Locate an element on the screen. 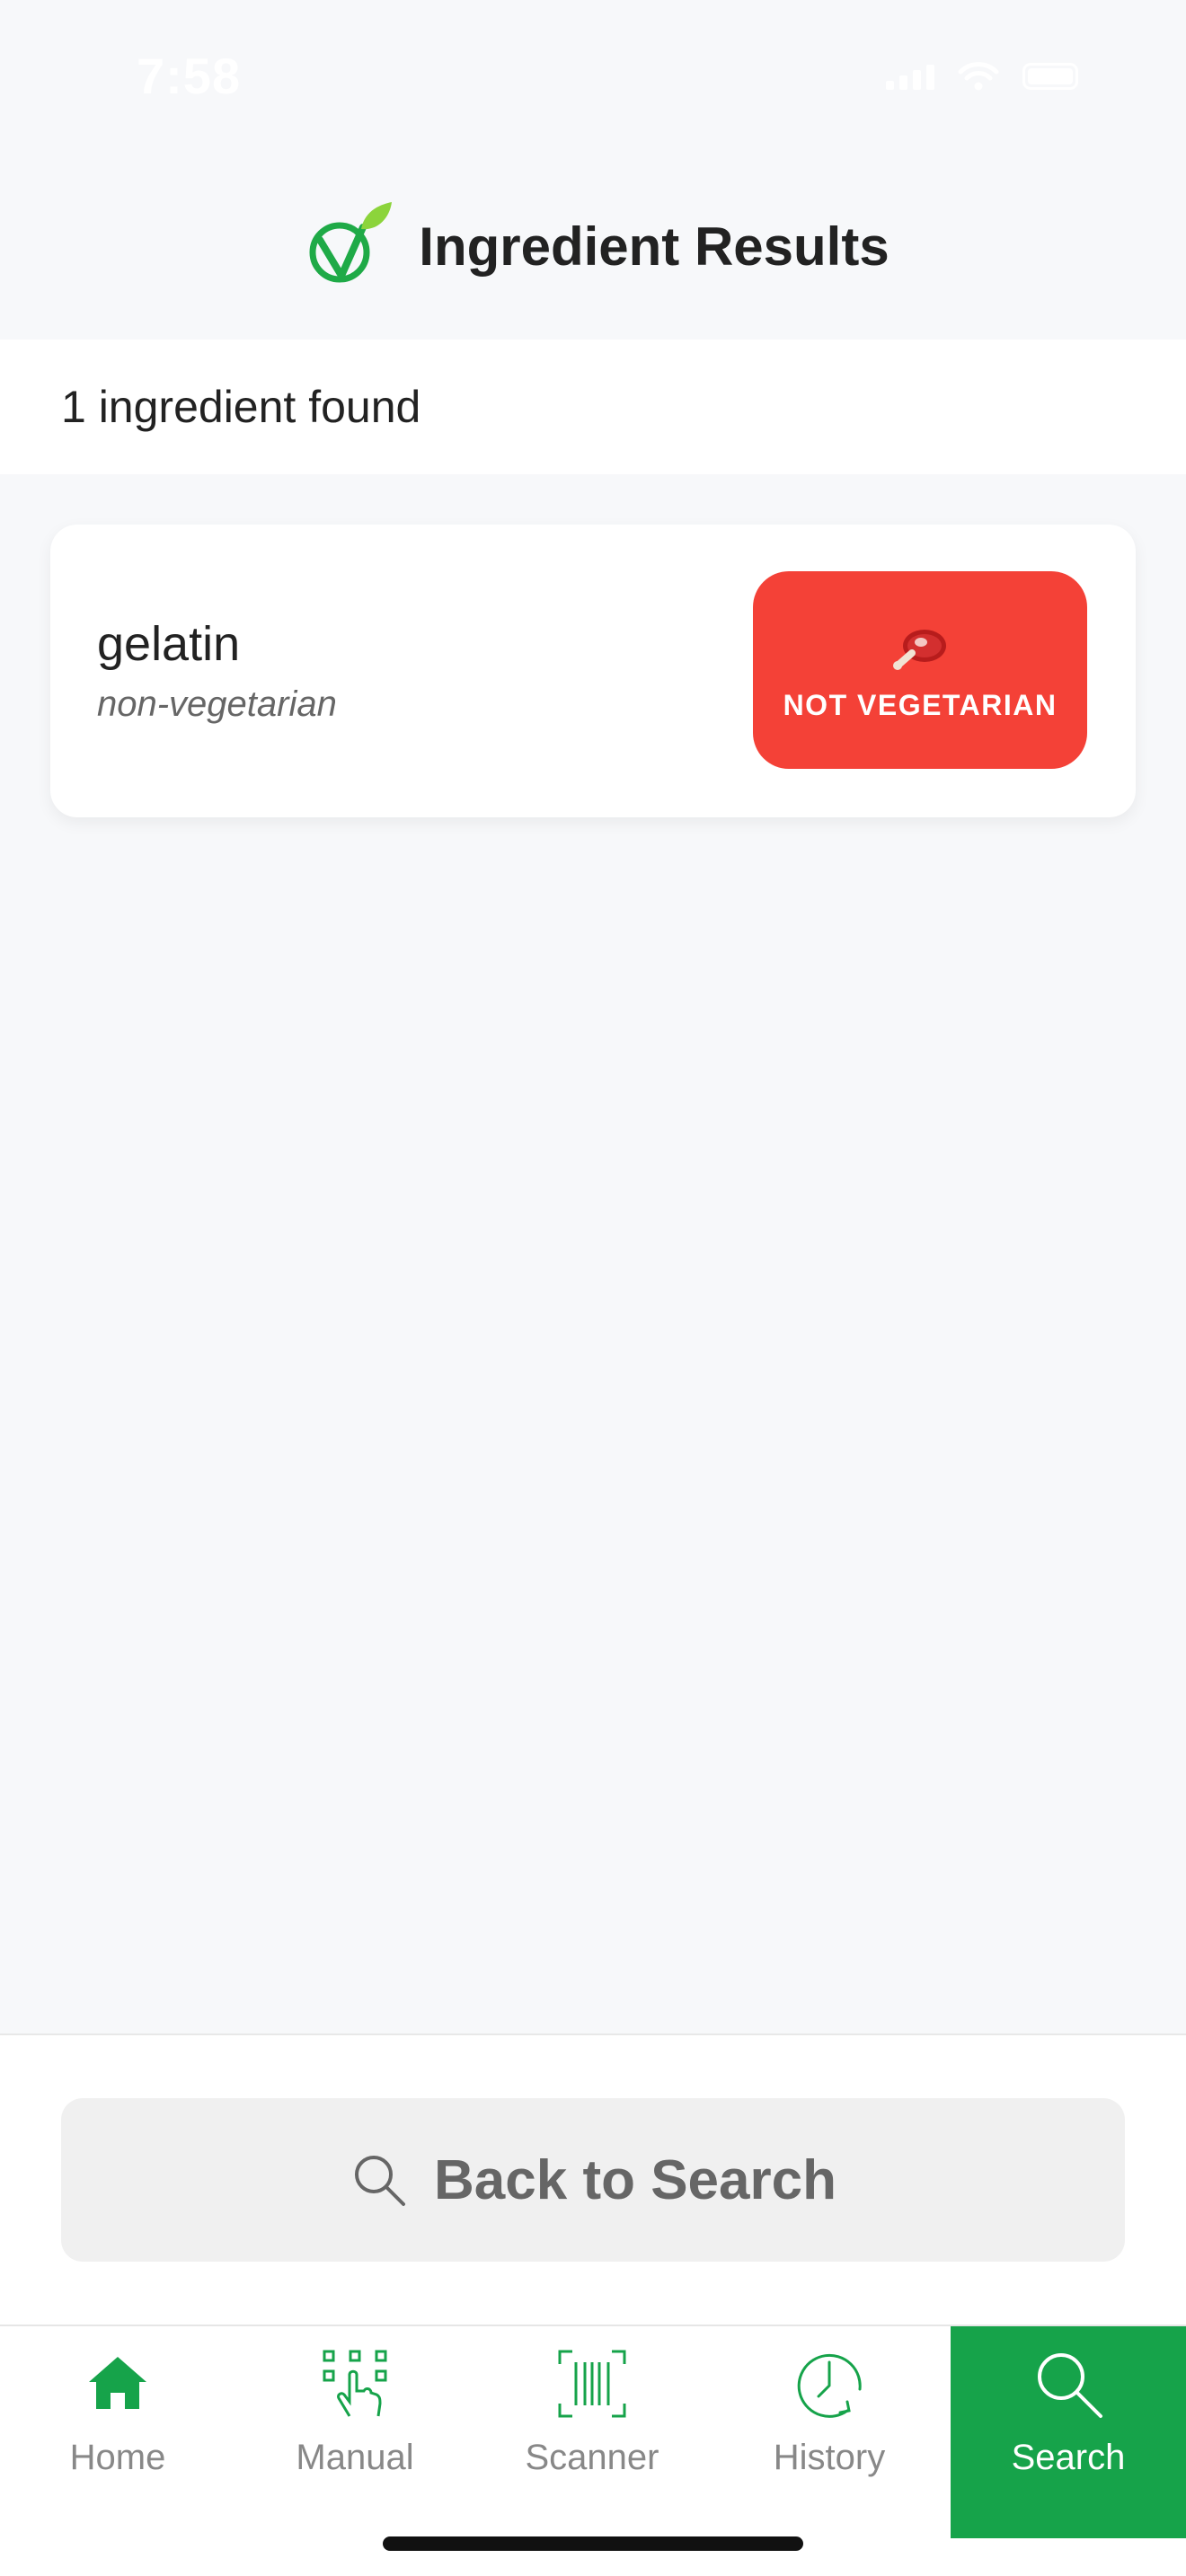 The height and width of the screenshot is (2576, 1186). home-indicator is located at coordinates (593, 2543).